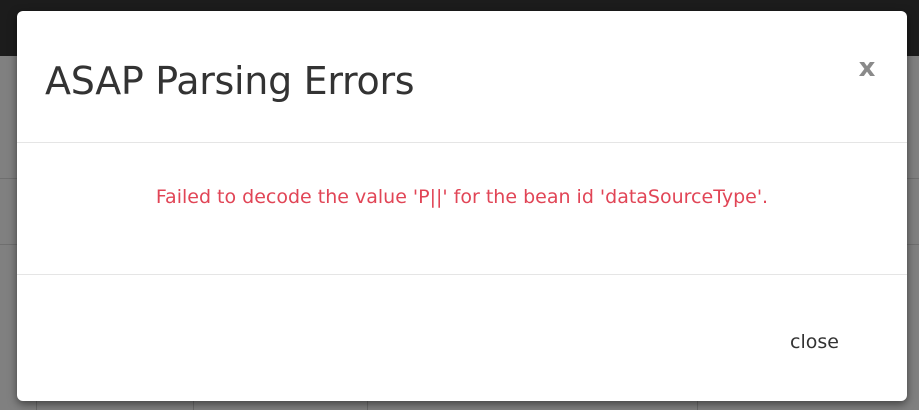  Describe the element at coordinates (230, 81) in the screenshot. I see `modal-title: ASAP Parsing Errors` at that location.